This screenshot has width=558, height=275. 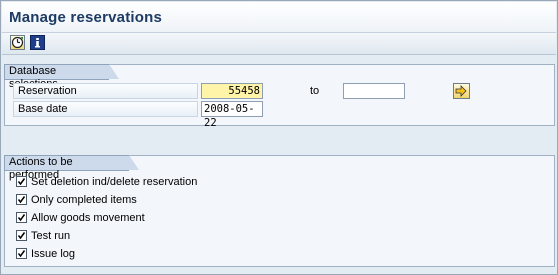 What do you see at coordinates (105, 91) in the screenshot?
I see `reservation-label: Reservation` at bounding box center [105, 91].